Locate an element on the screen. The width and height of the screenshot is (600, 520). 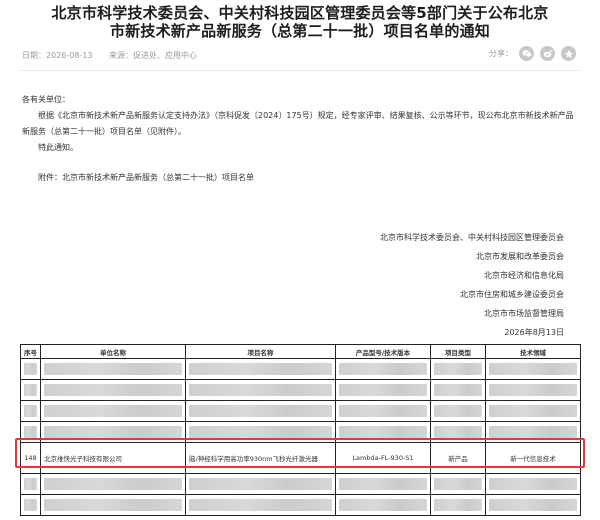
col-header-model: 产品型号/技术版本 is located at coordinates (383, 351).